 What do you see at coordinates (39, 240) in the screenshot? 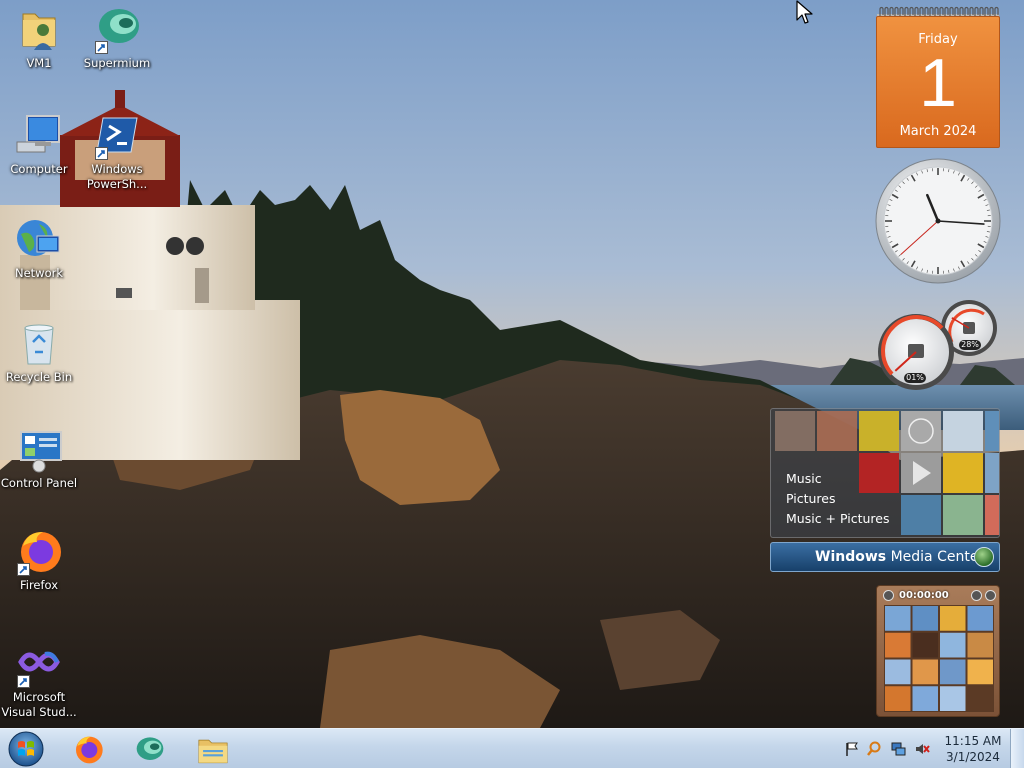
I see `network-globe-icon` at bounding box center [39, 240].